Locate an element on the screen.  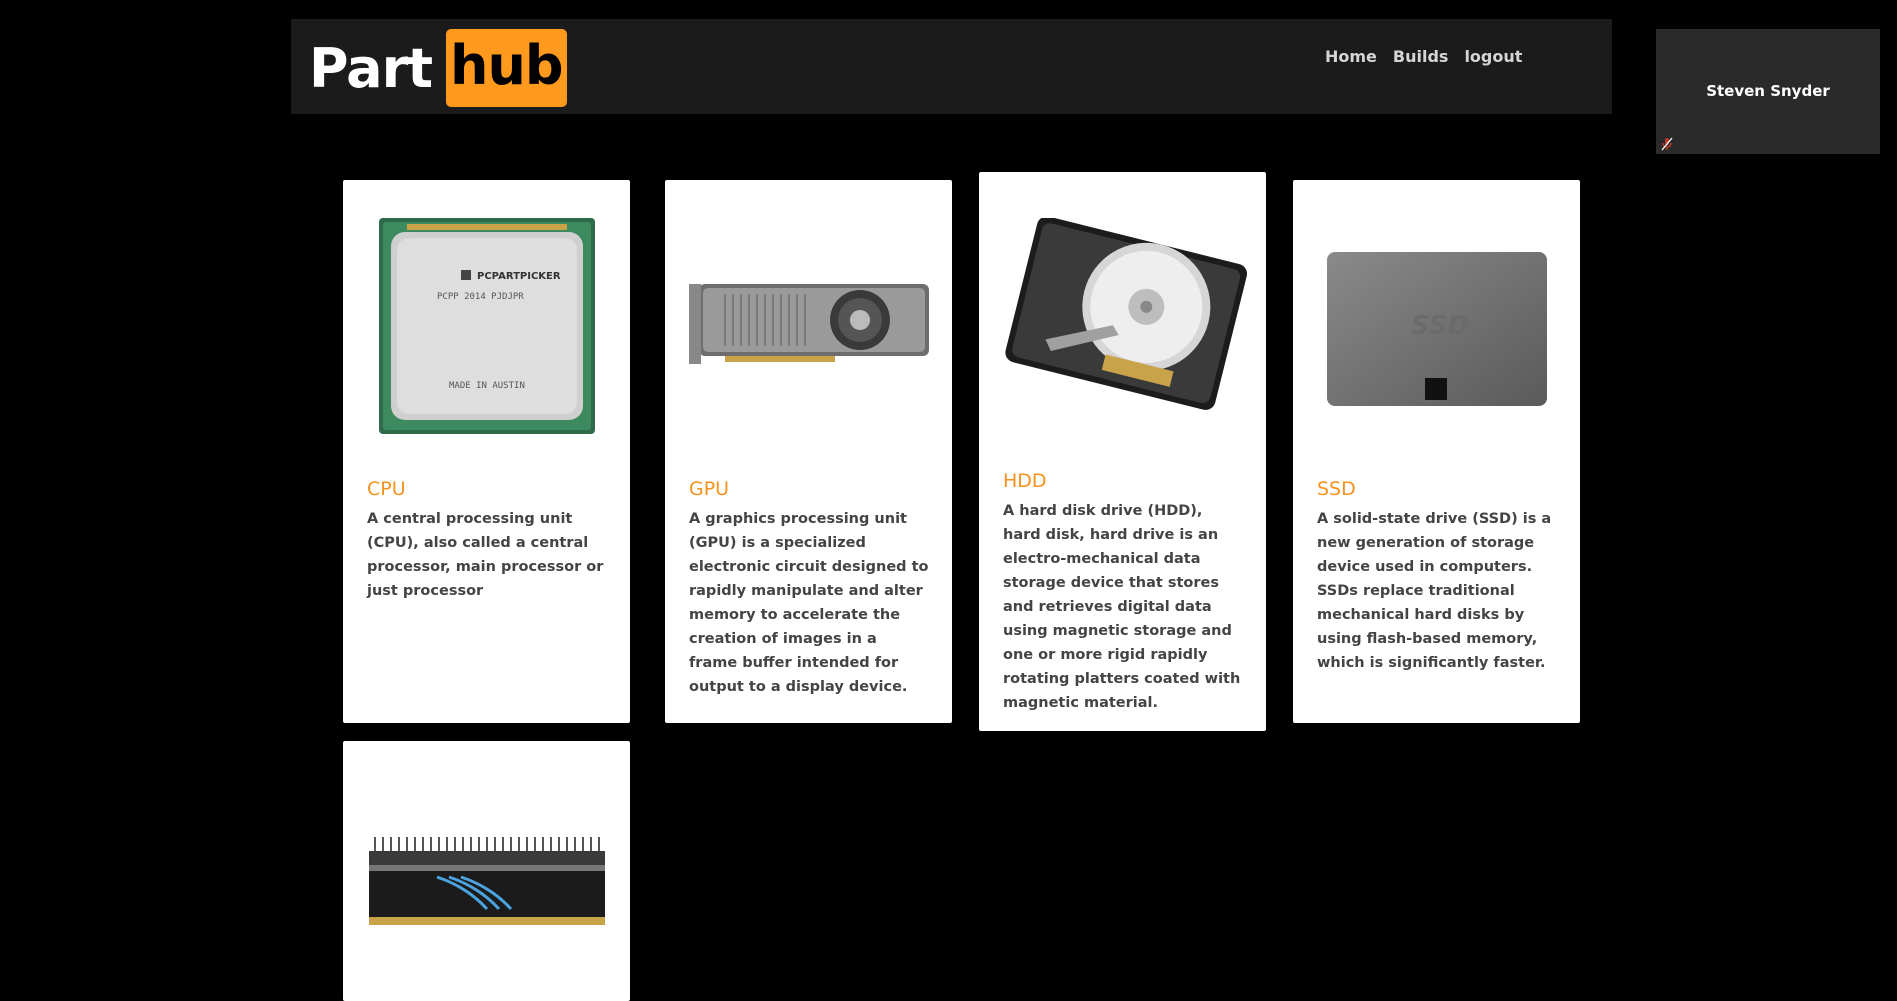
svg-text: MADE IN AUSTIN is located at coordinates (487, 386).